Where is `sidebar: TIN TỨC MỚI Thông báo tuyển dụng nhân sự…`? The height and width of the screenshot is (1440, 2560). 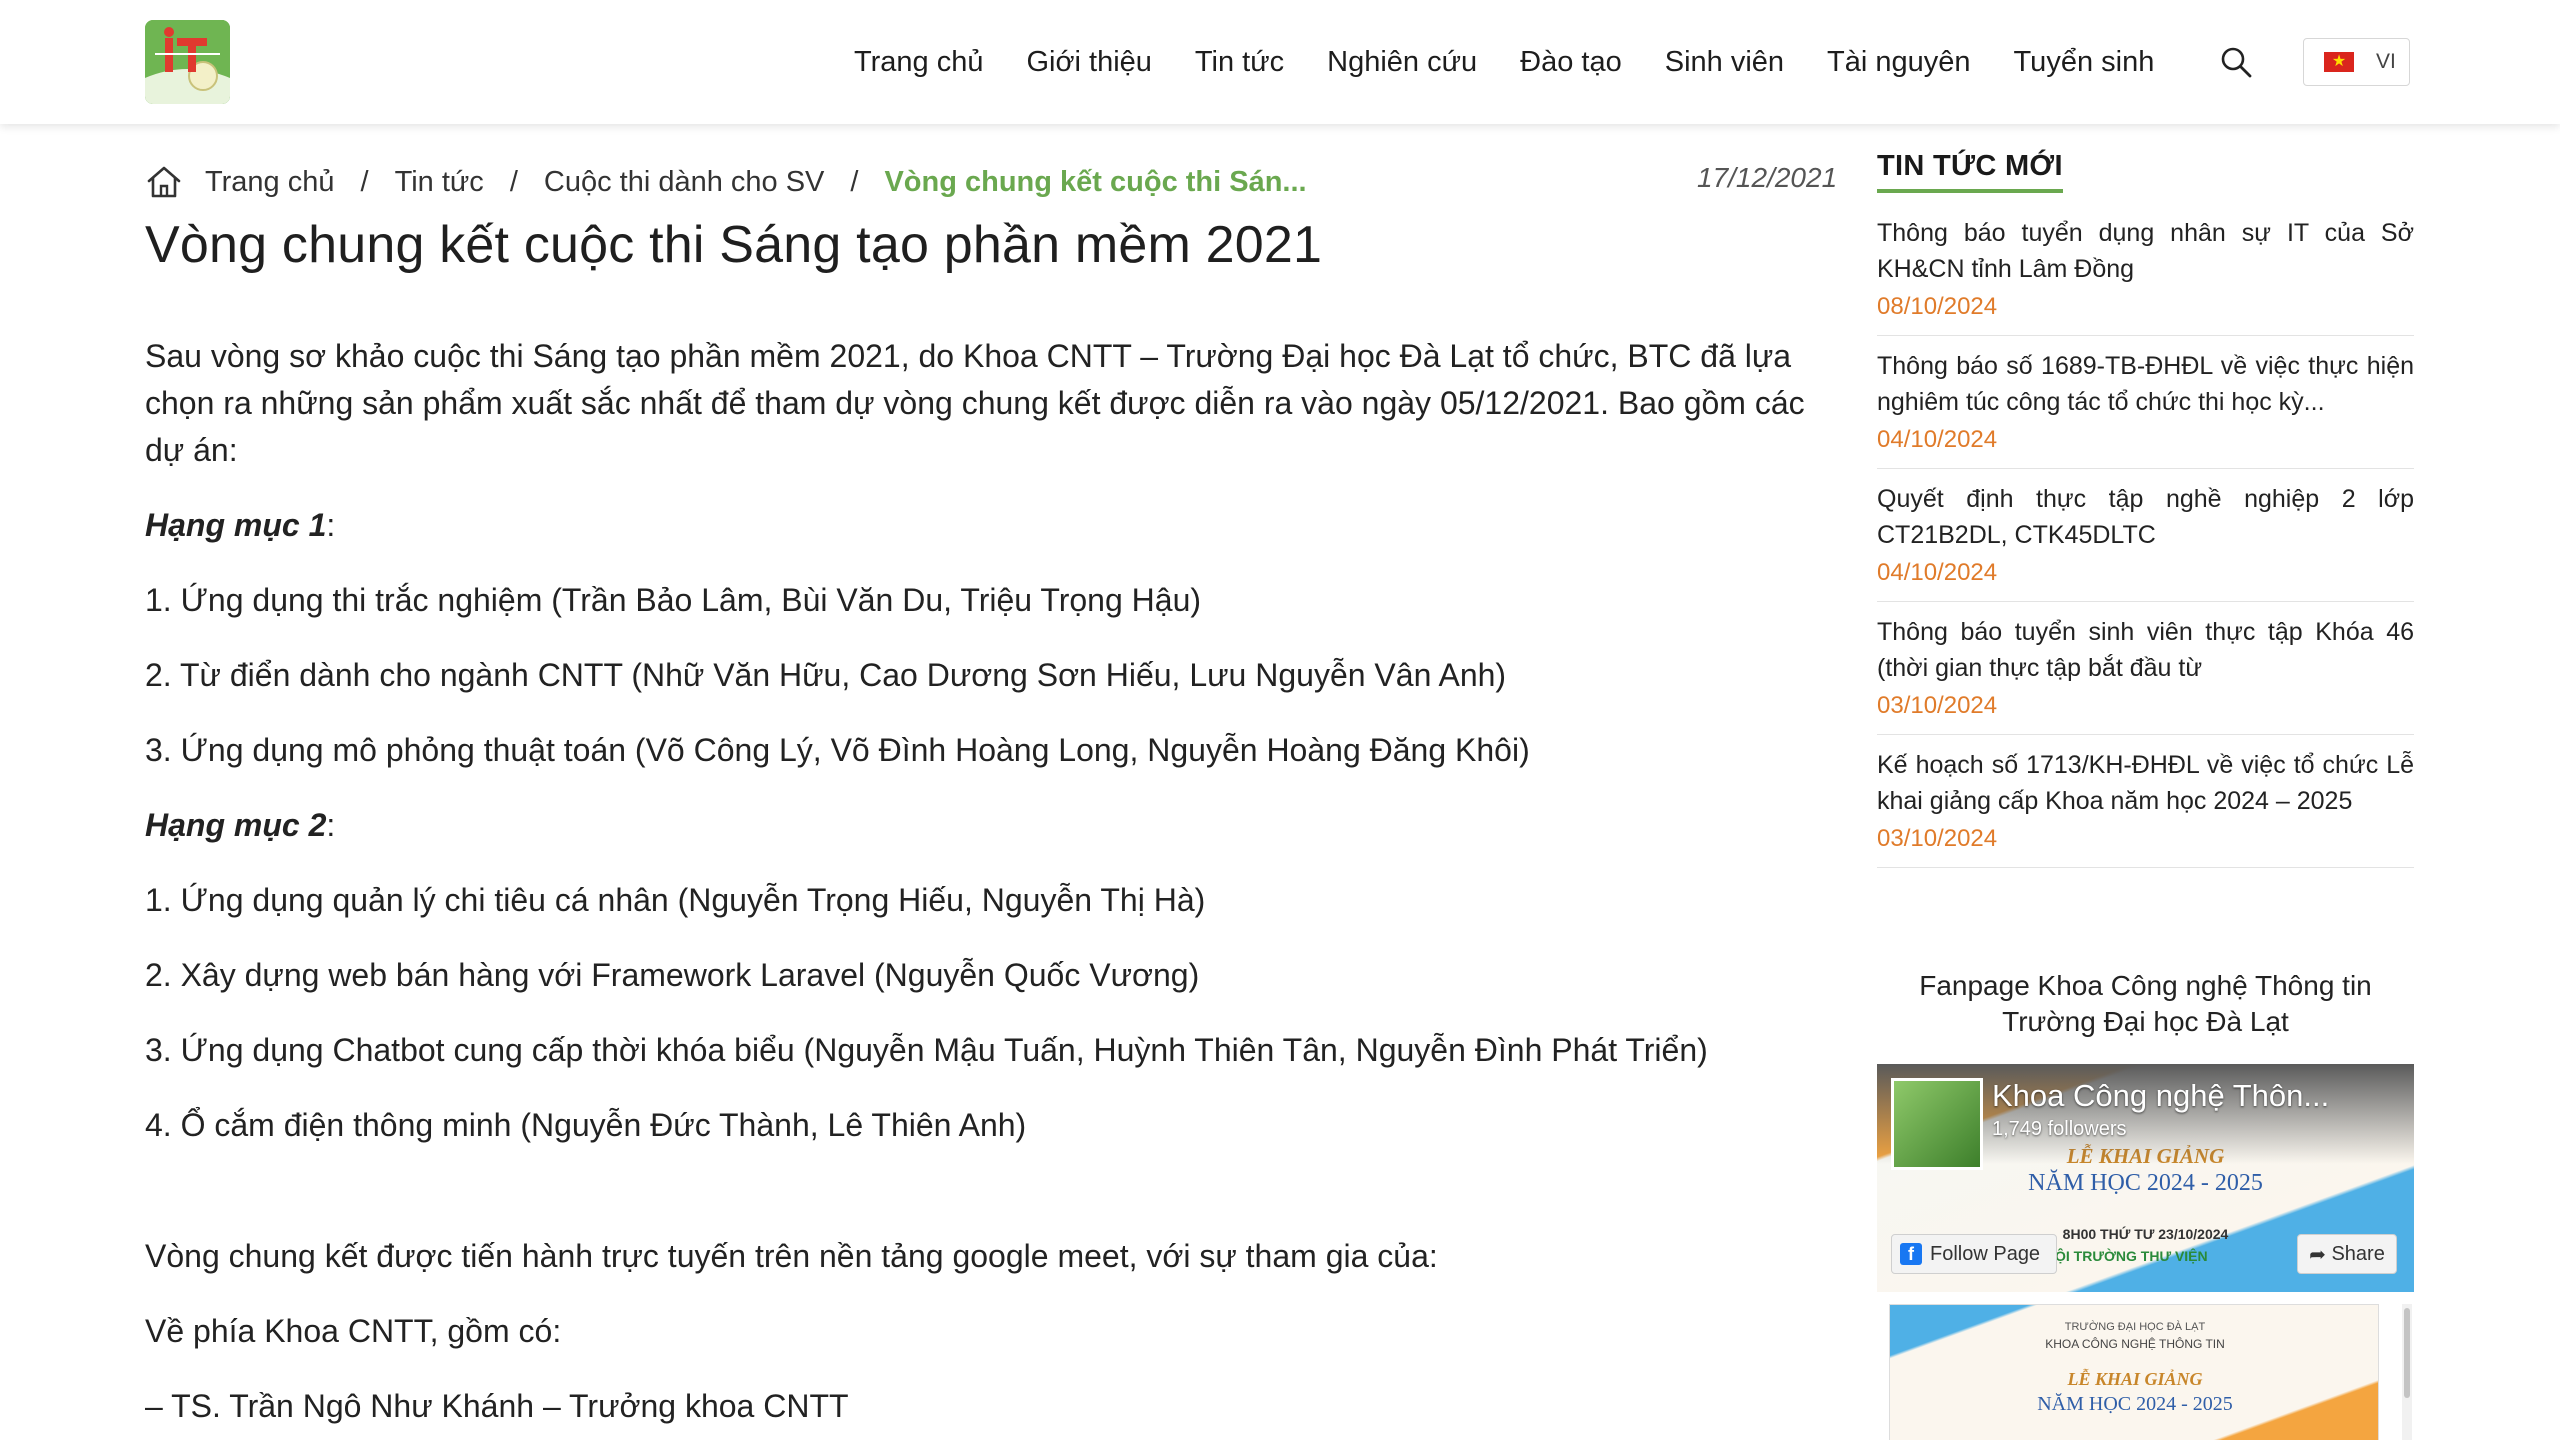 sidebar: TIN TỨC MỚI Thông báo tuyển dụng nhân sự… is located at coordinates (2145, 509).